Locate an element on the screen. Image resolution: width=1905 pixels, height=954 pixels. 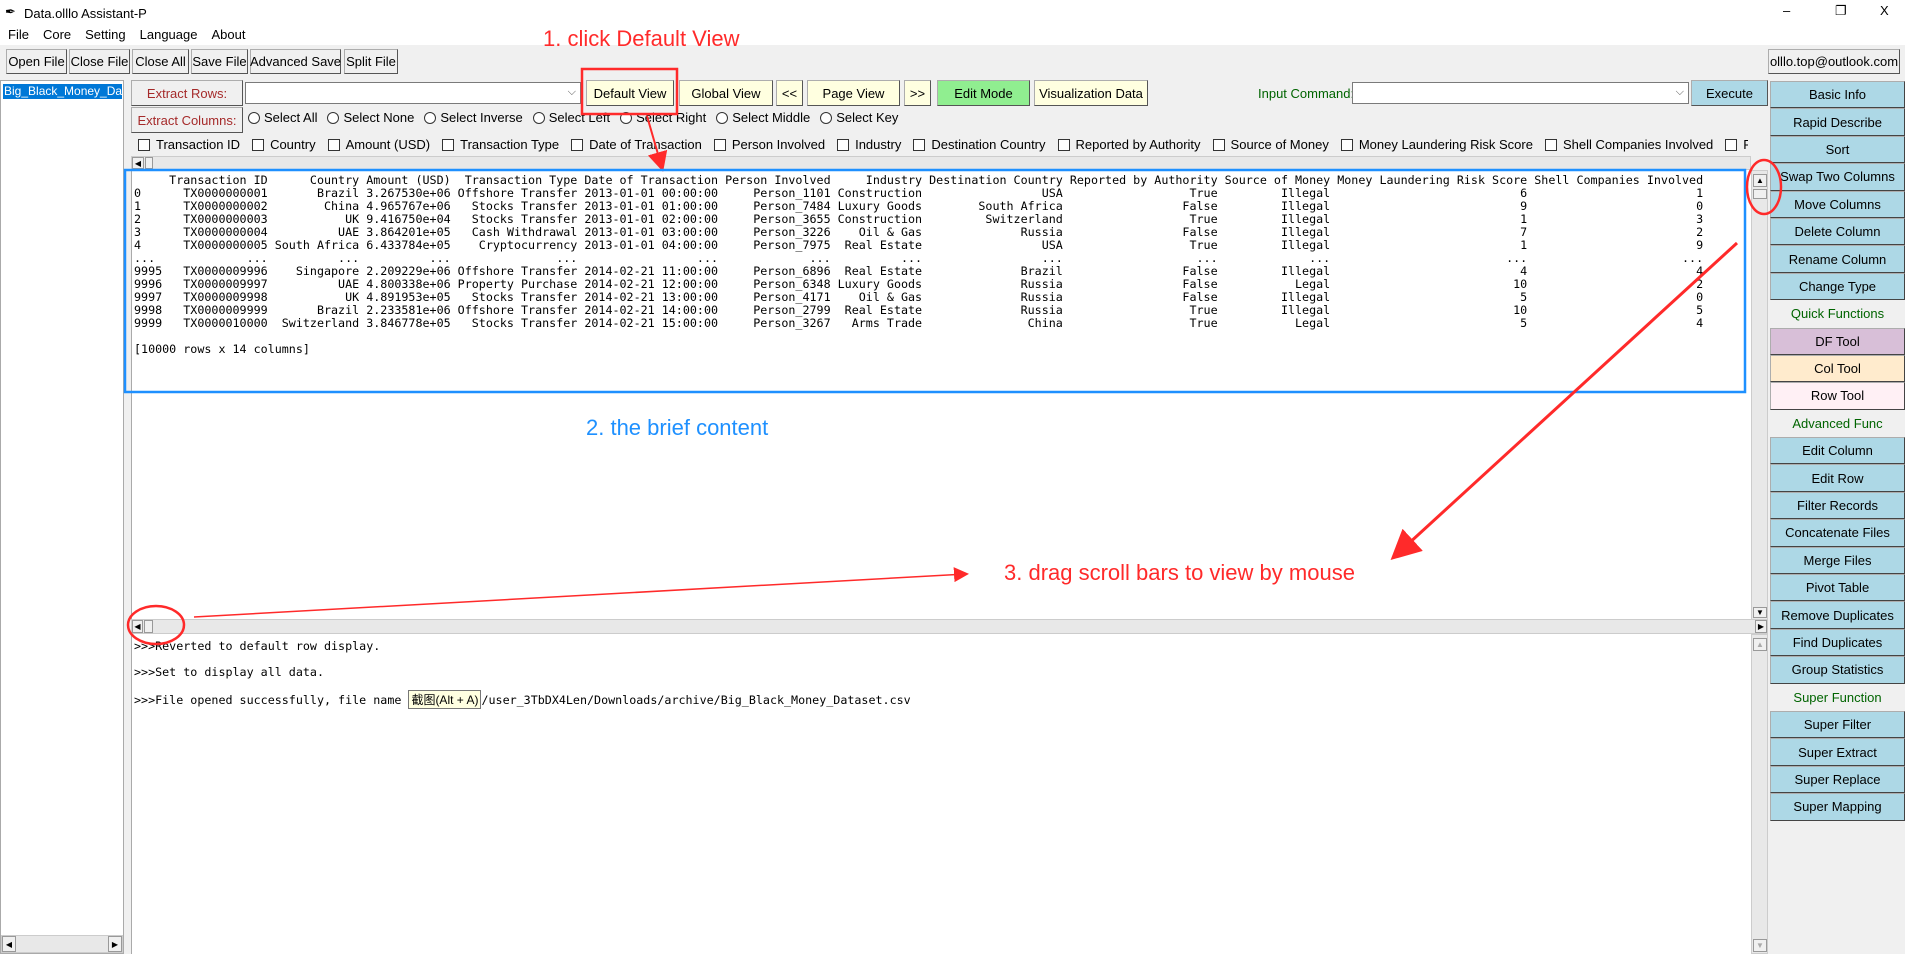
arrow-vscroll is located at coordinates (1564, 401).